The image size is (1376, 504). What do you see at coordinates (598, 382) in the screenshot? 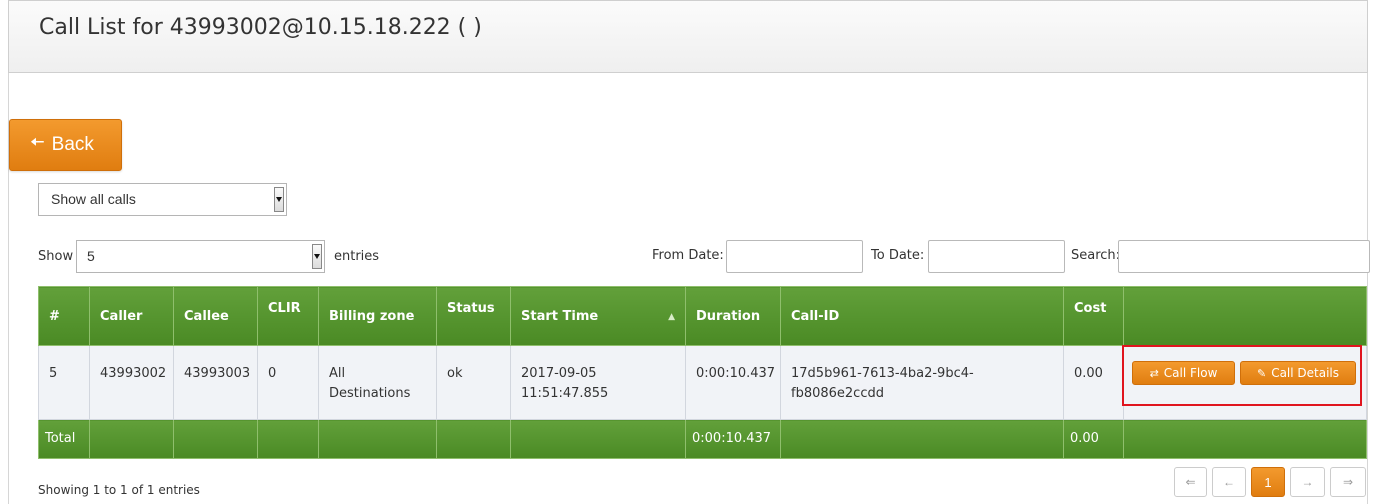
I see `cell-start-time: 2017-09-05 11:51:47.855` at bounding box center [598, 382].